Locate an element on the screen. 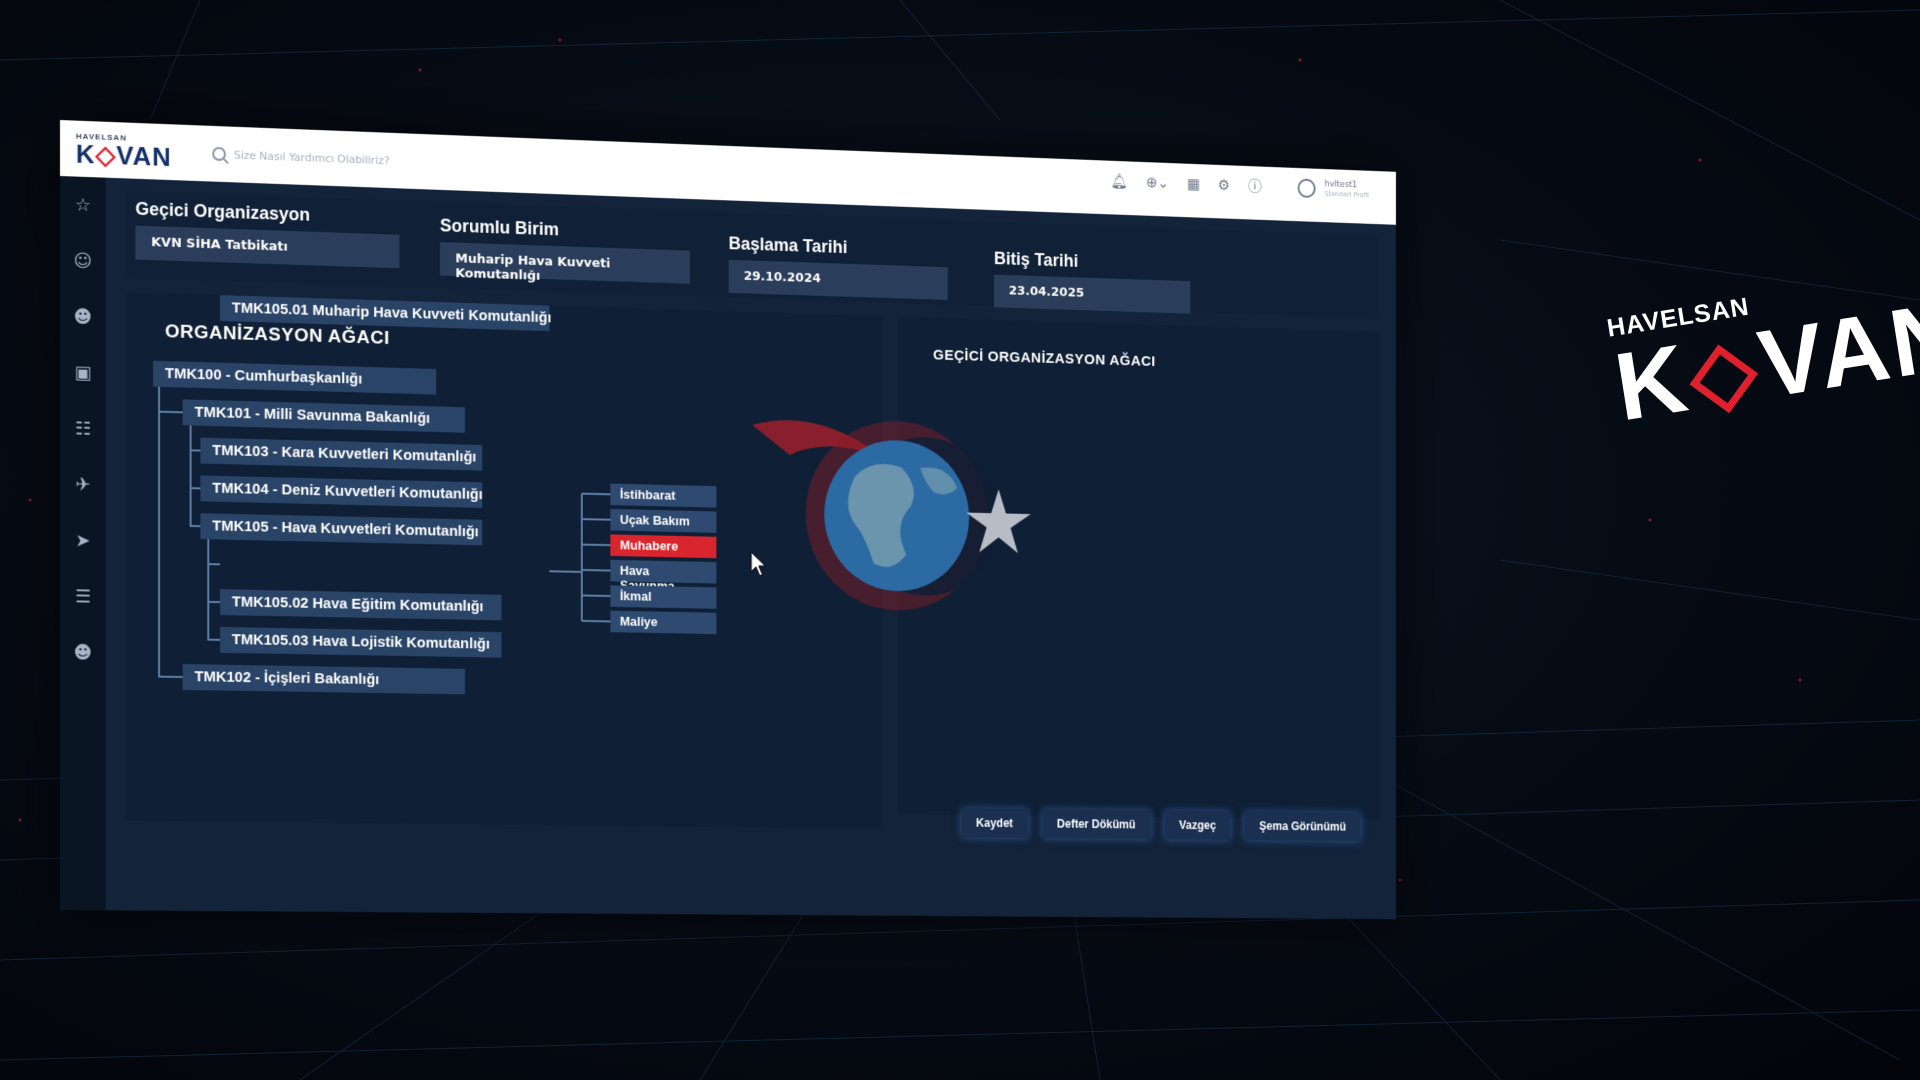 The width and height of the screenshot is (1920, 1080). tree-node-tmk104: TMK104 - Deniz Kuvvetleri Komutanlığı is located at coordinates (341, 491).